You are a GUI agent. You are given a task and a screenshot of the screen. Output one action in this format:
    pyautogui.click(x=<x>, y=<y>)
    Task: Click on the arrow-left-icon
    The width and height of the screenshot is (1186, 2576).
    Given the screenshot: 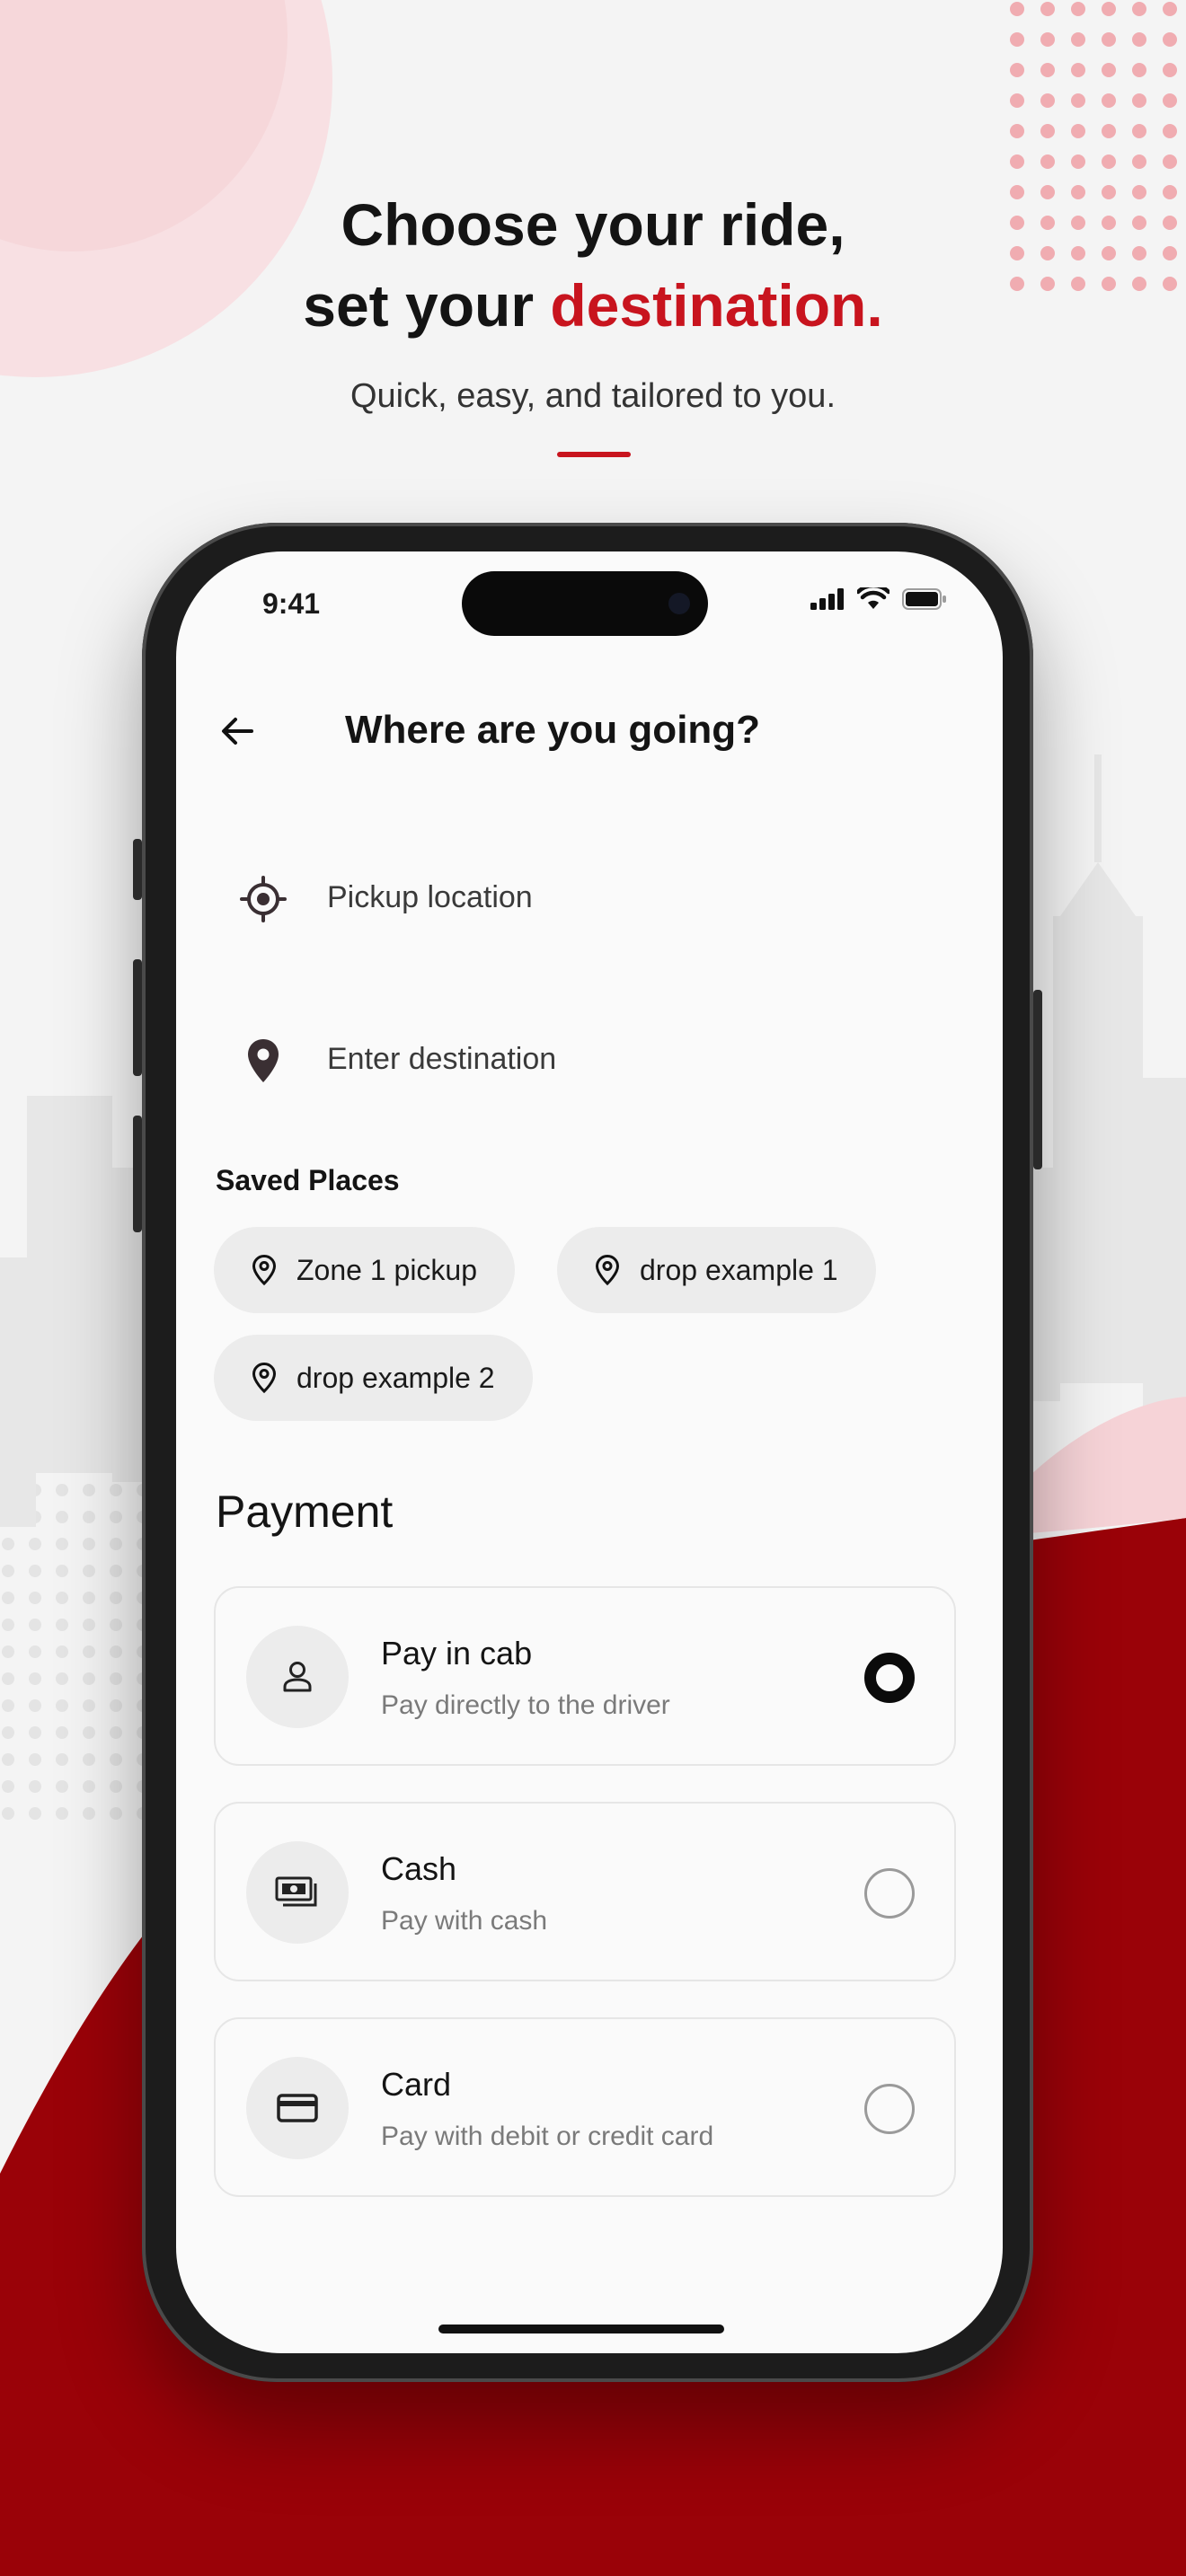 What is the action you would take?
    pyautogui.click(x=237, y=731)
    